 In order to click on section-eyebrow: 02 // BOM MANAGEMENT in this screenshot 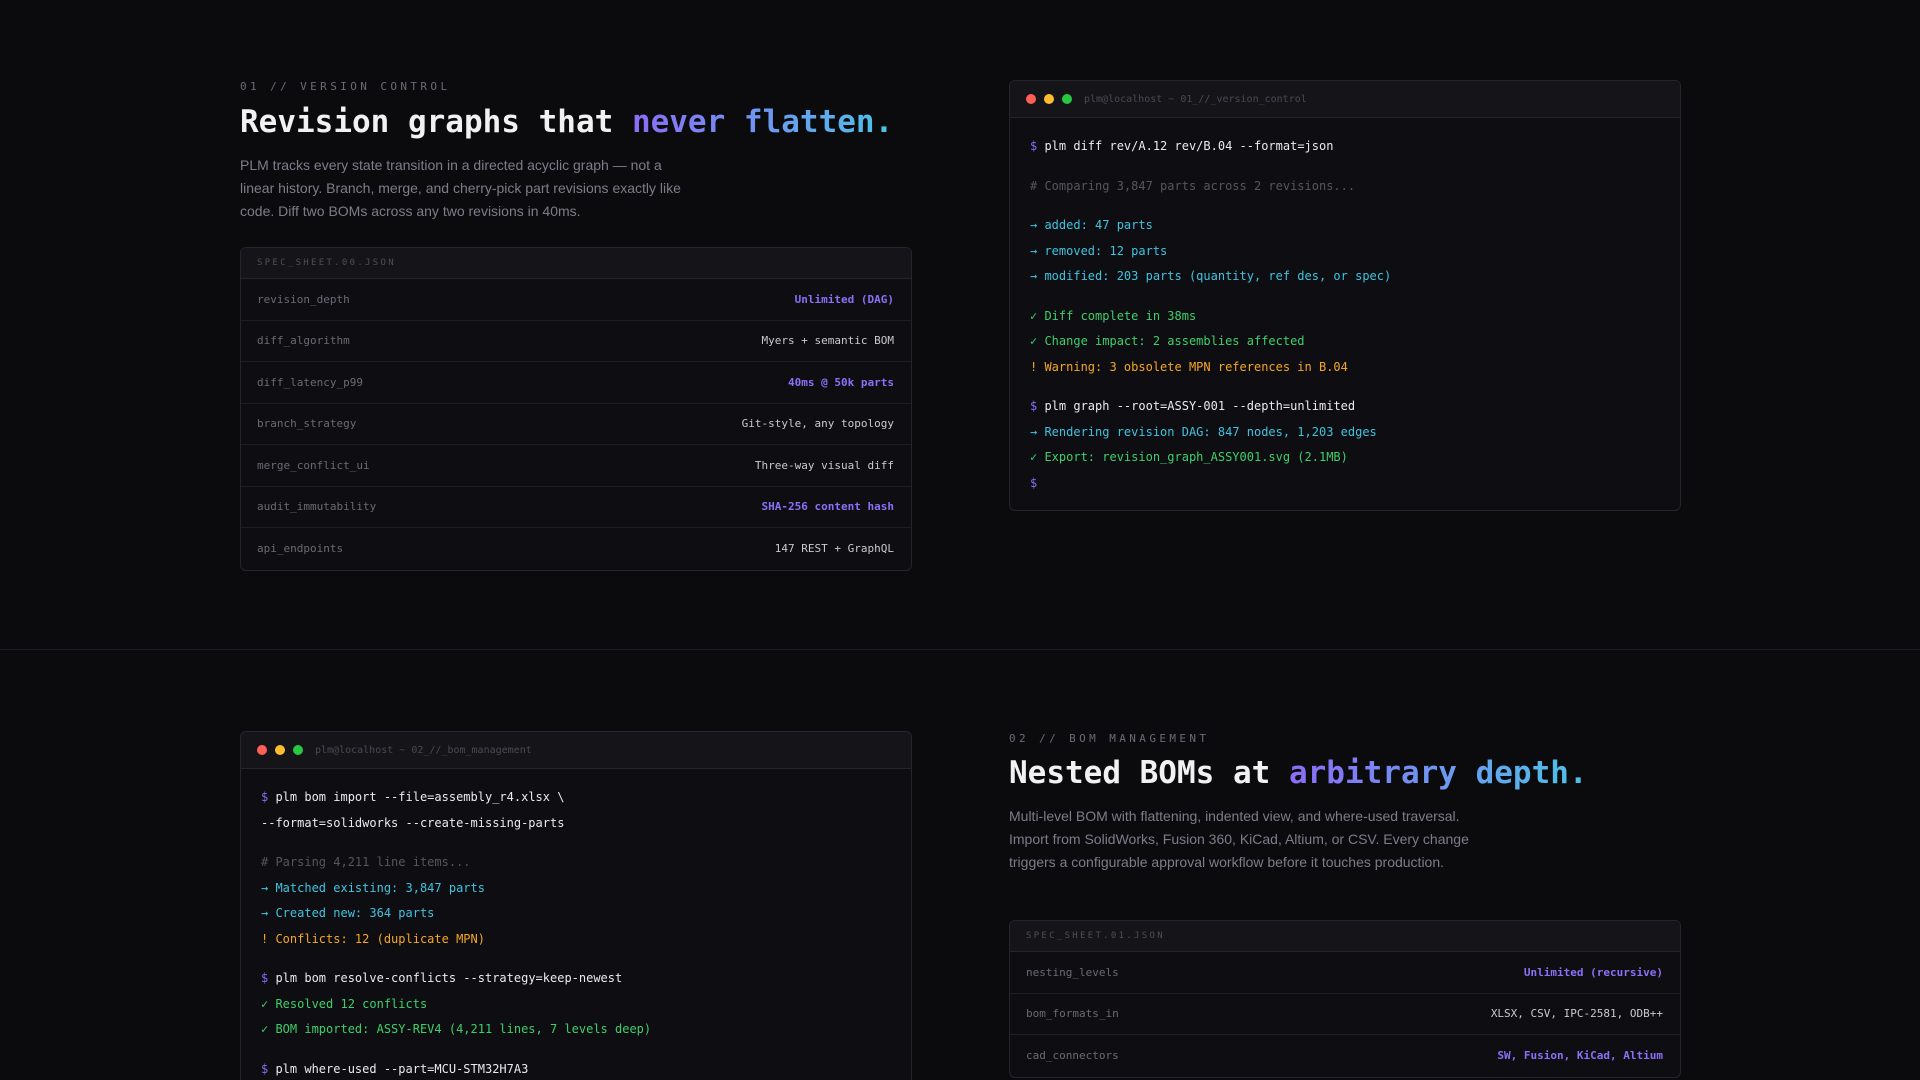, I will do `click(1109, 738)`.